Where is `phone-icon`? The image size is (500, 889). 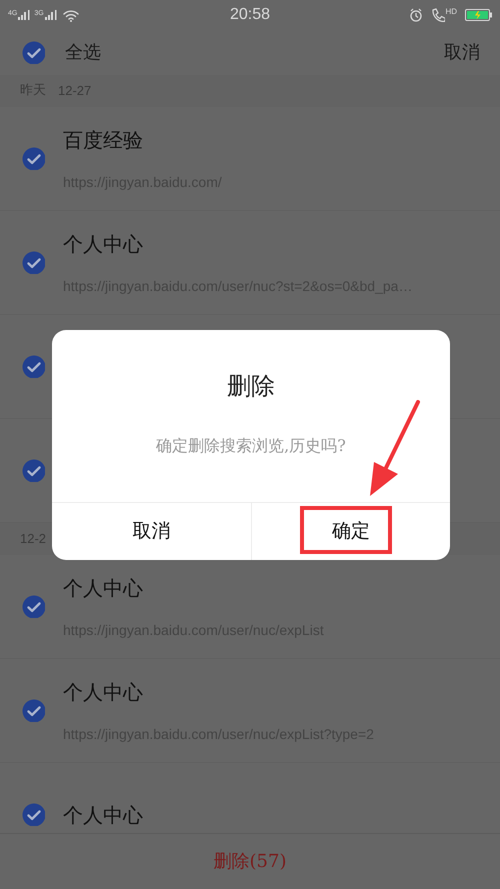 phone-icon is located at coordinates (438, 15).